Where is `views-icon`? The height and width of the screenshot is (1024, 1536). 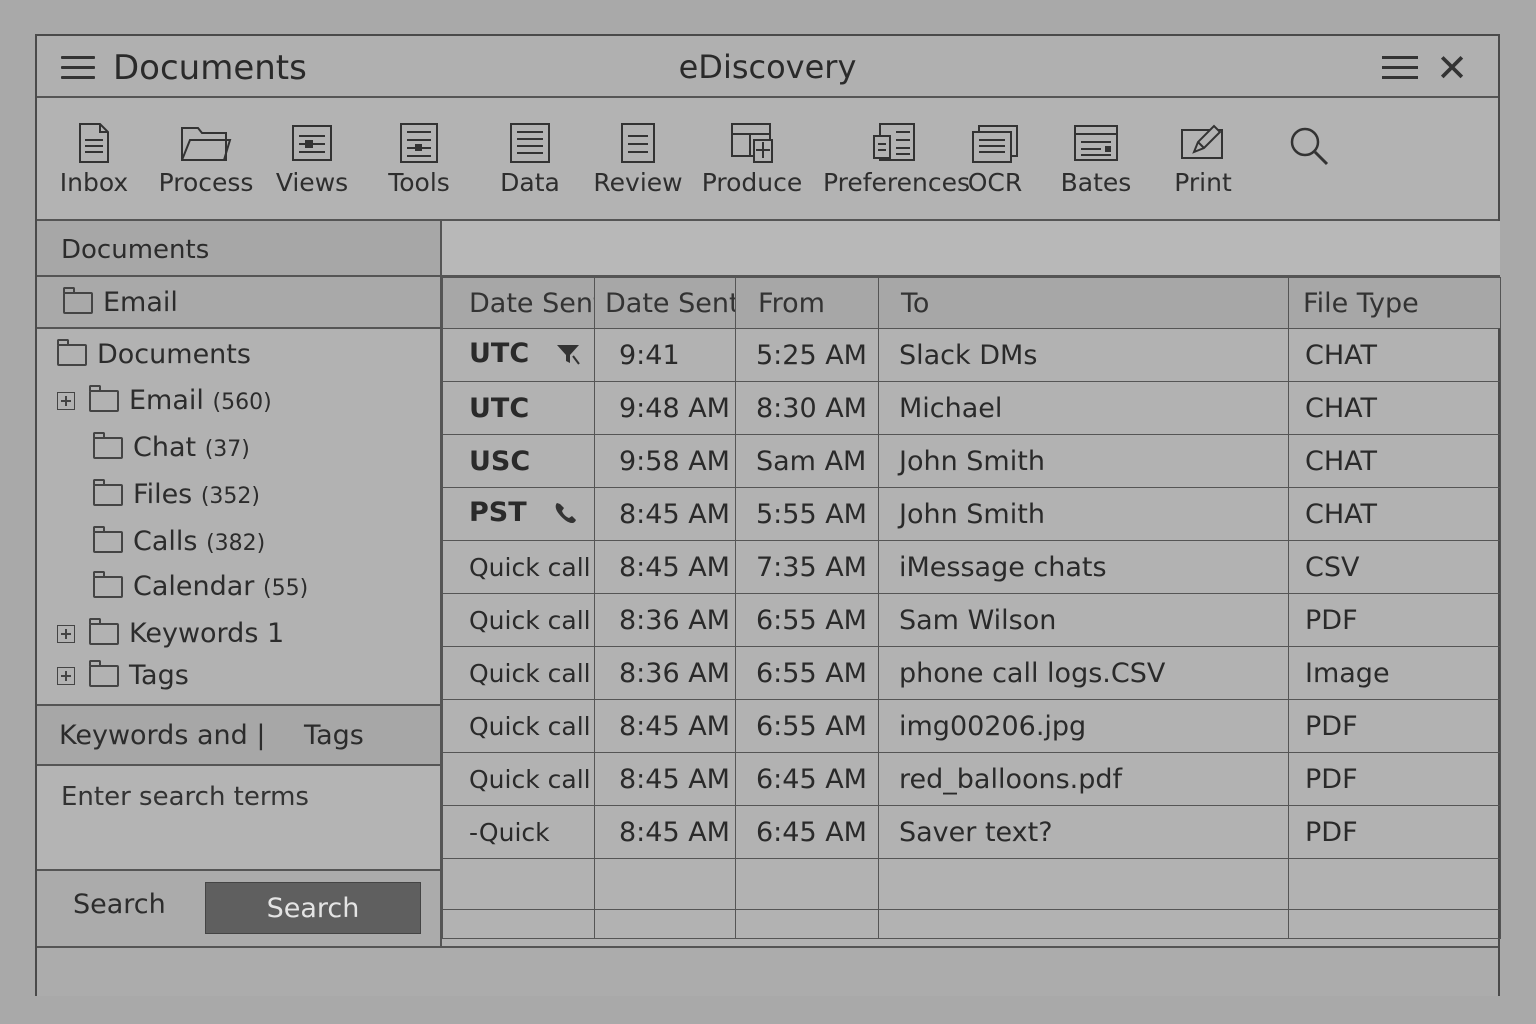 views-icon is located at coordinates (312, 143).